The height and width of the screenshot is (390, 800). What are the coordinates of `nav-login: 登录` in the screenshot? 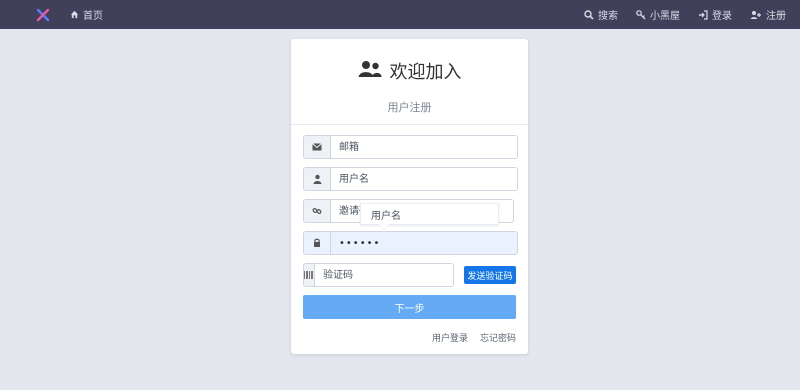 It's located at (715, 14).